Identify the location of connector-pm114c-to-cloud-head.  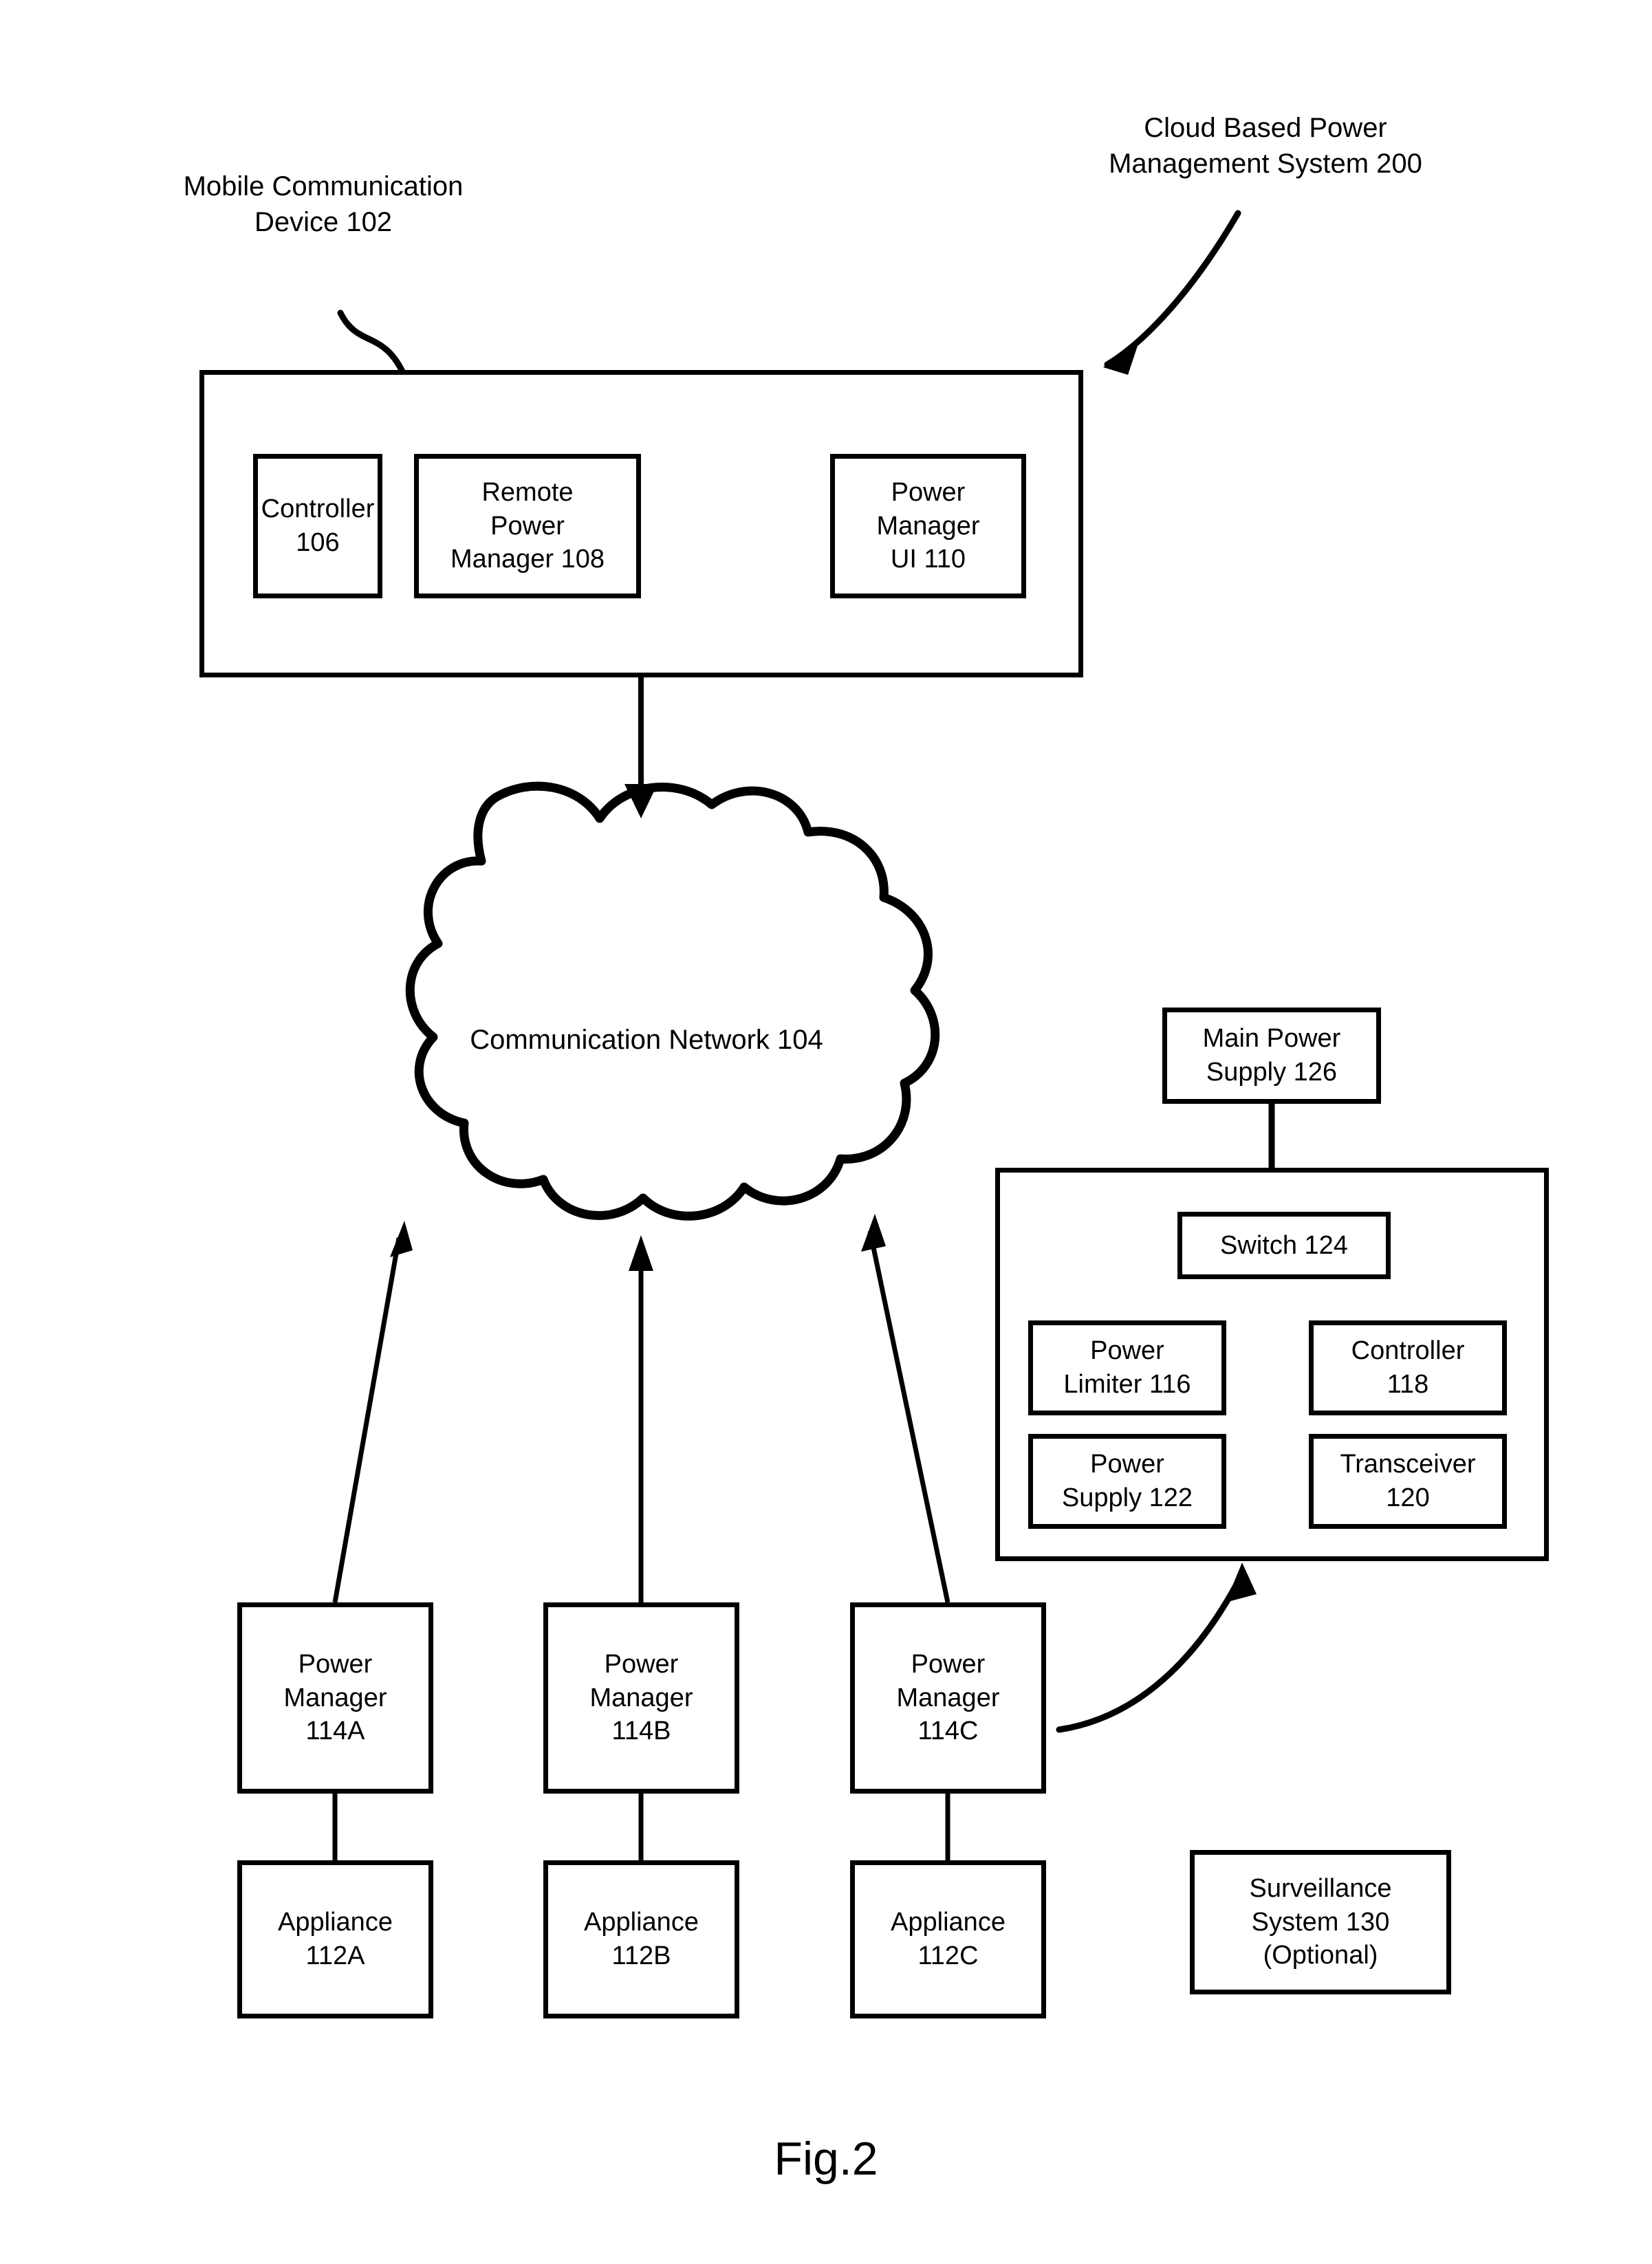
(873, 1233).